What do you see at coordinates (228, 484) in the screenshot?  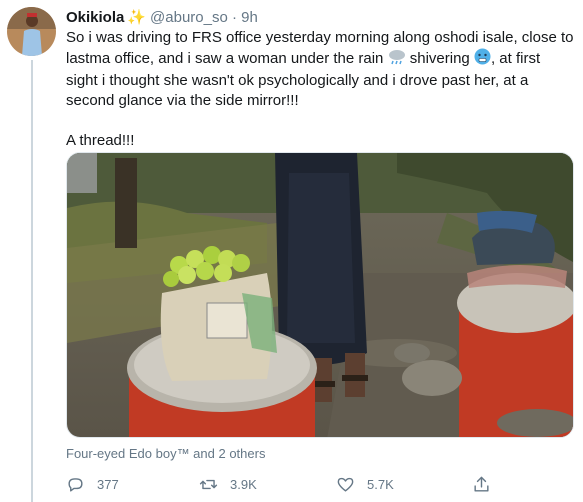 I see `retweet-button: 3.9K` at bounding box center [228, 484].